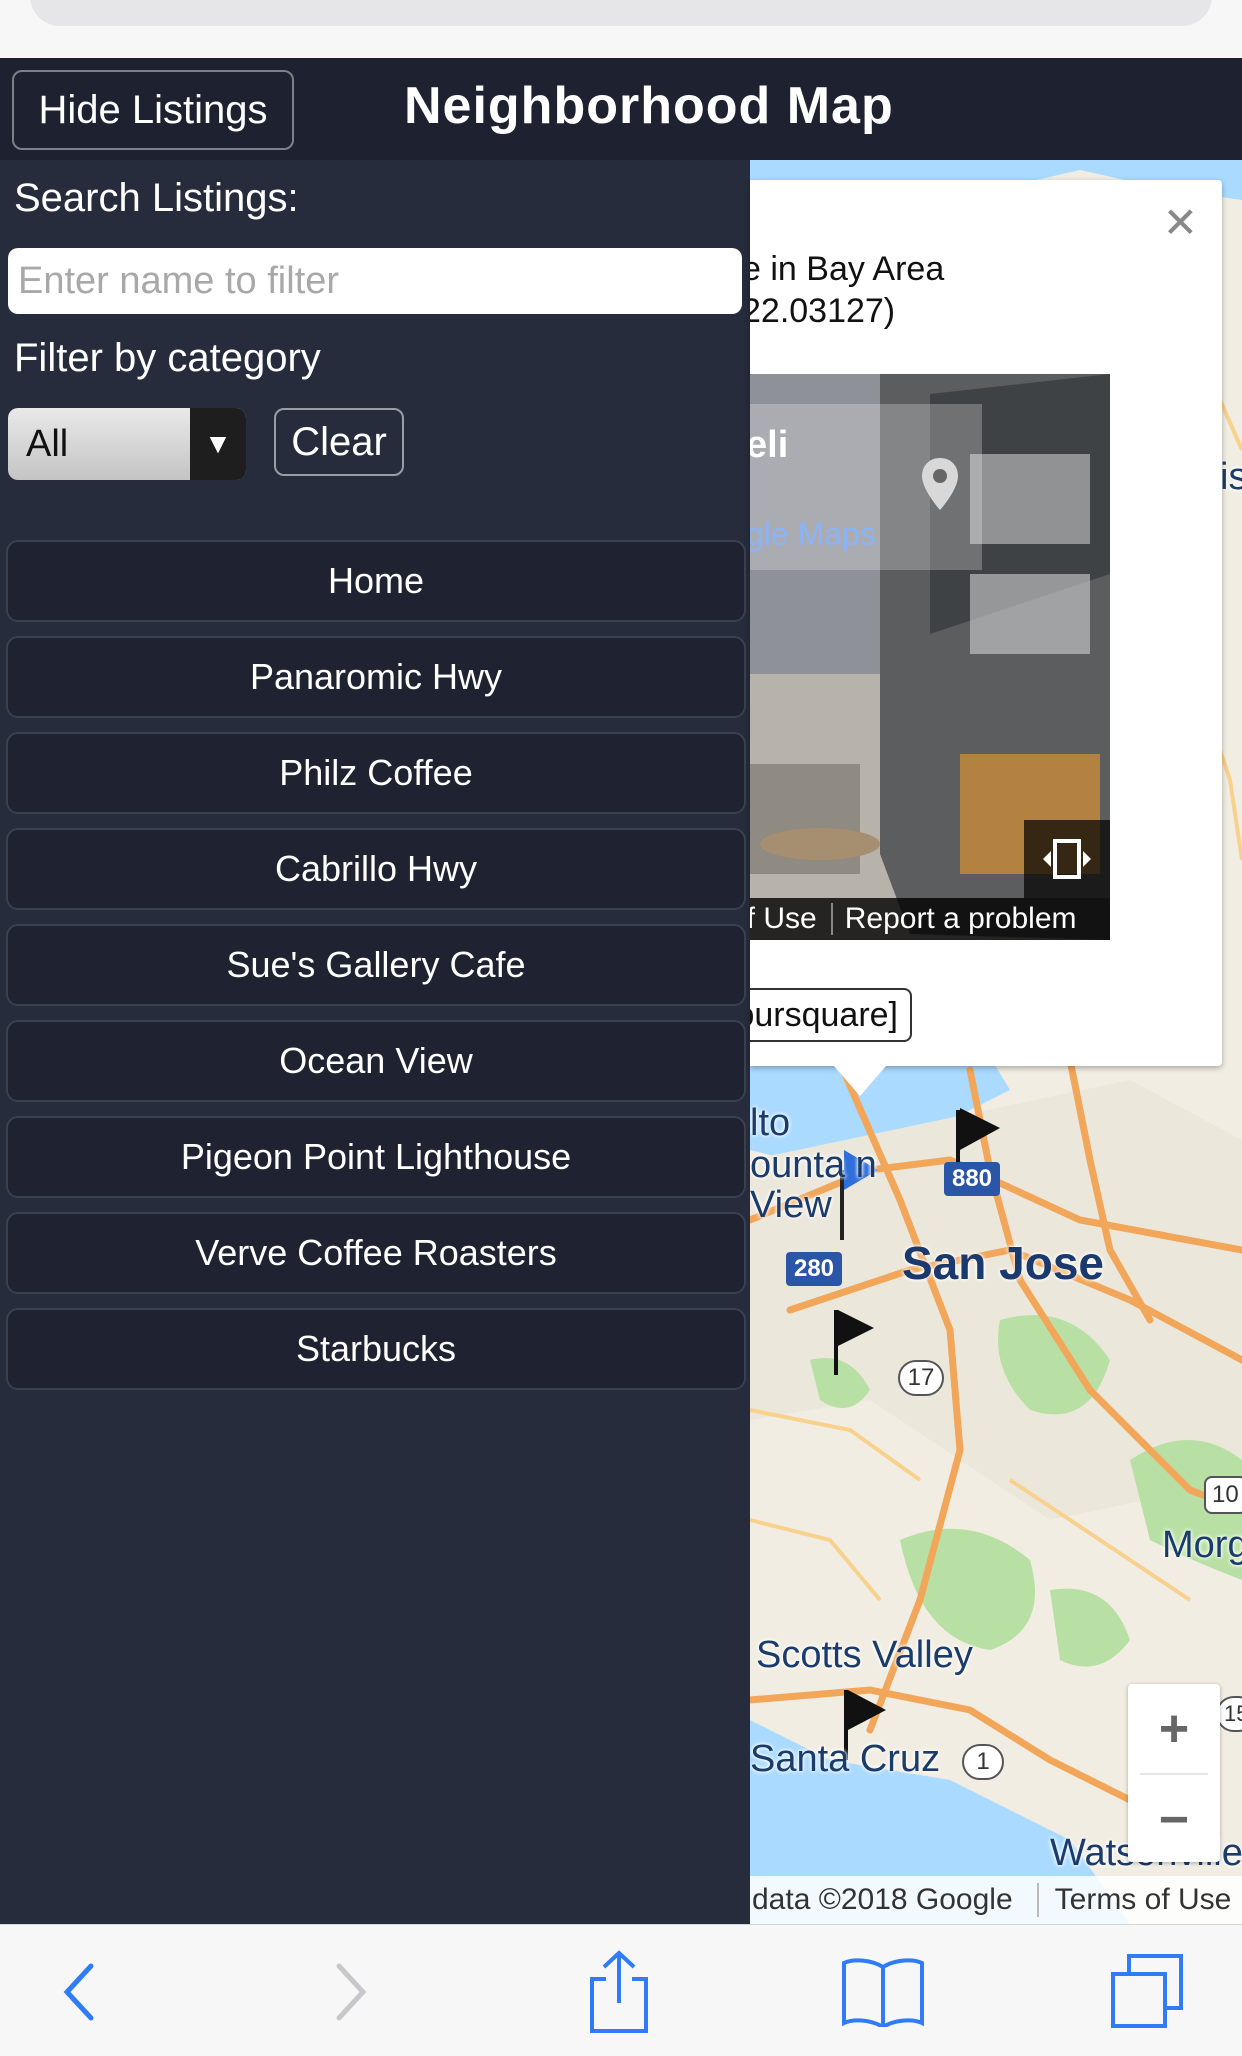 The height and width of the screenshot is (2056, 1242). What do you see at coordinates (649, 106) in the screenshot?
I see `page-title: Neighborhood Map` at bounding box center [649, 106].